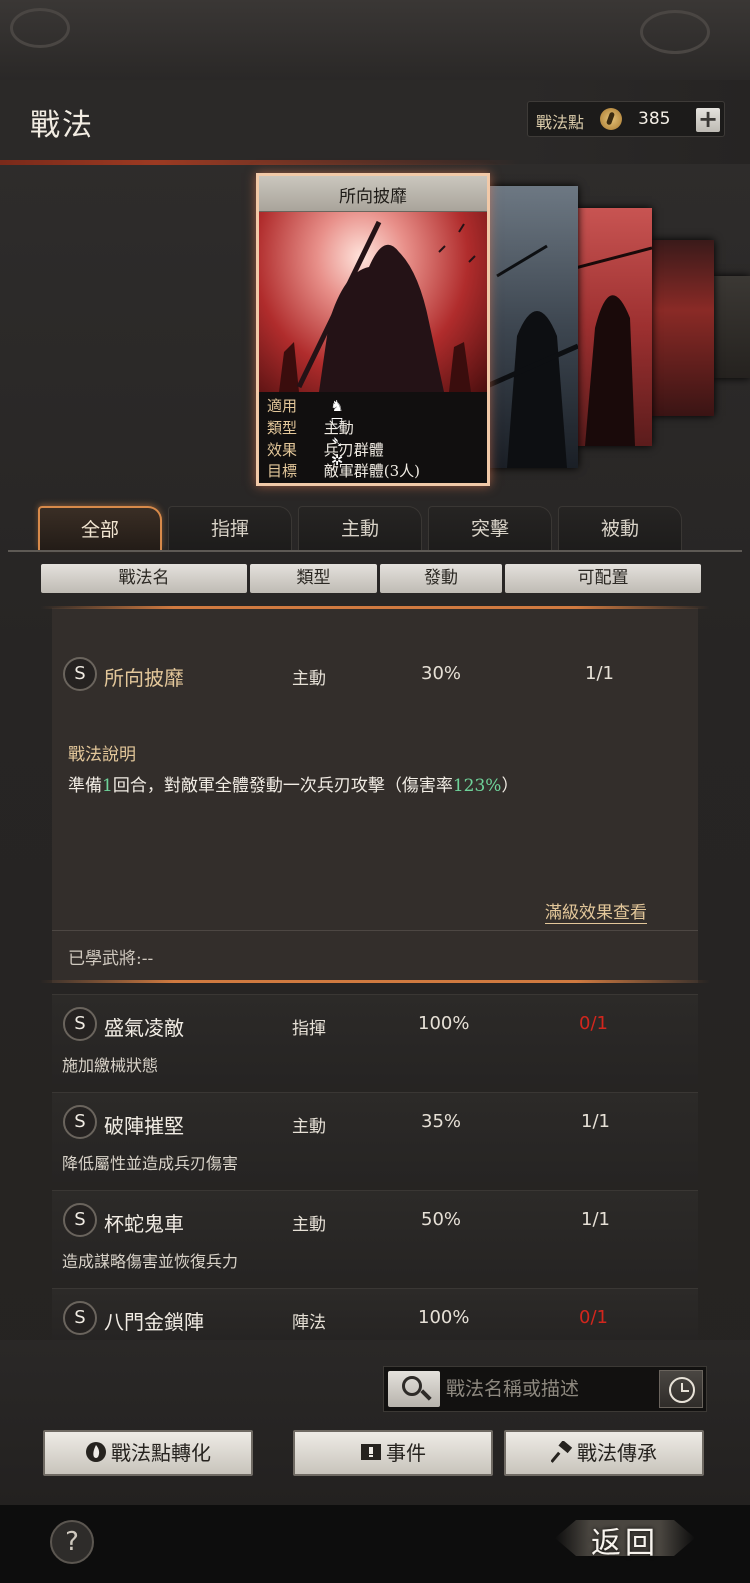 The width and height of the screenshot is (750, 1583). Describe the element at coordinates (260, 162) in the screenshot. I see `header-accent-line` at that location.